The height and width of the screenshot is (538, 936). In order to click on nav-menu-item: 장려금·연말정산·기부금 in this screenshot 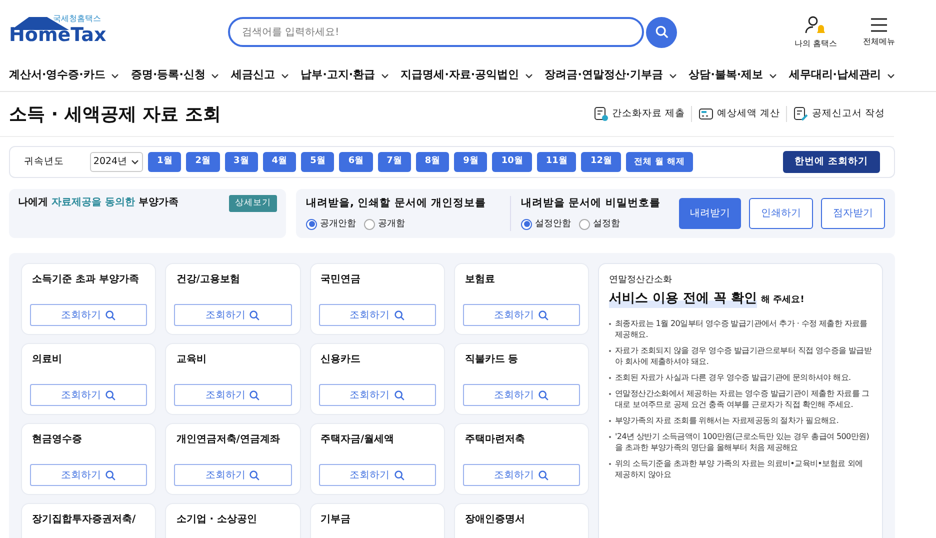, I will do `click(611, 75)`.